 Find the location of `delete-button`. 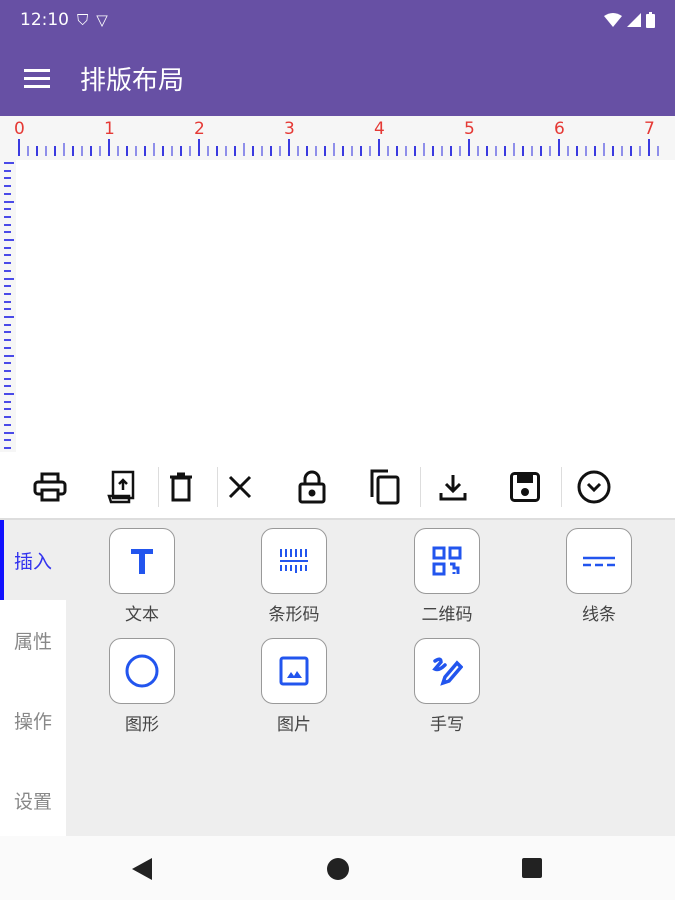

delete-button is located at coordinates (181, 487).